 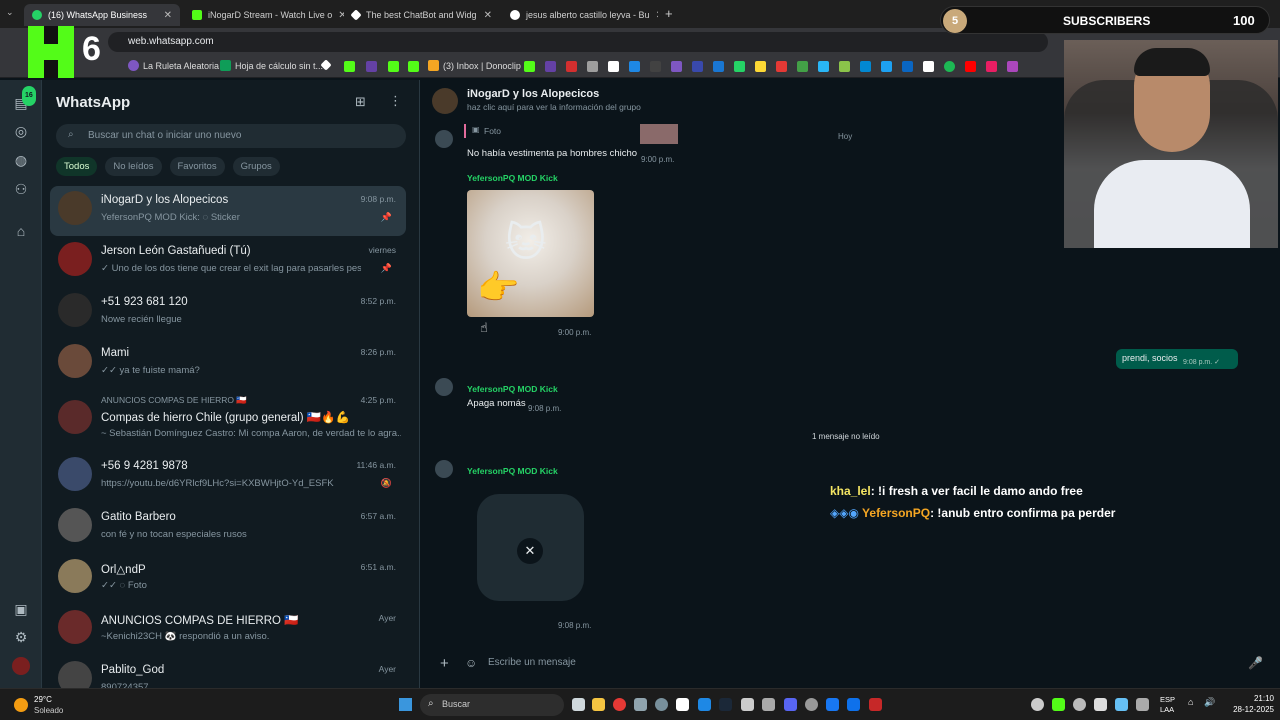 I want to click on address-field: web.whatsapp.com, so click(x=578, y=42).